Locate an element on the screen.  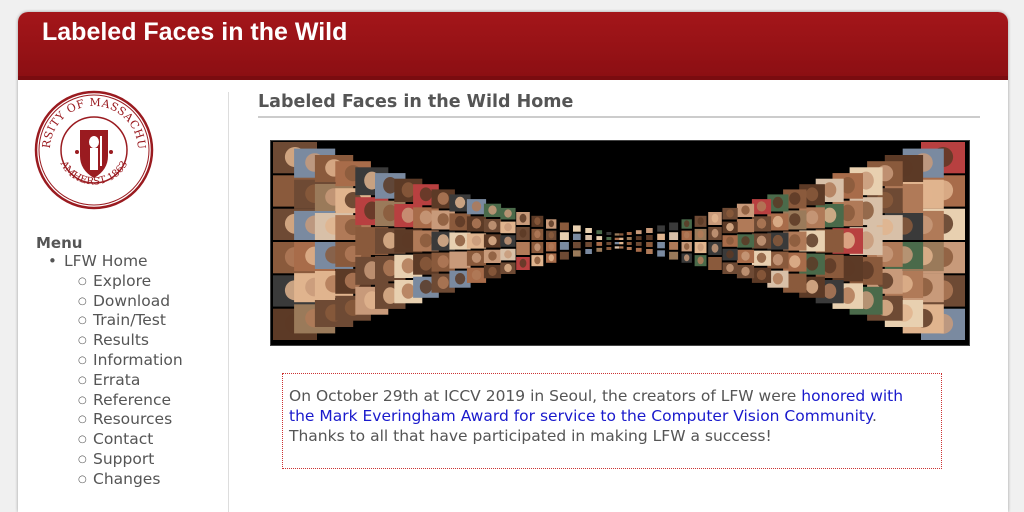
menu-item-reference: Reference is located at coordinates (115, 401).